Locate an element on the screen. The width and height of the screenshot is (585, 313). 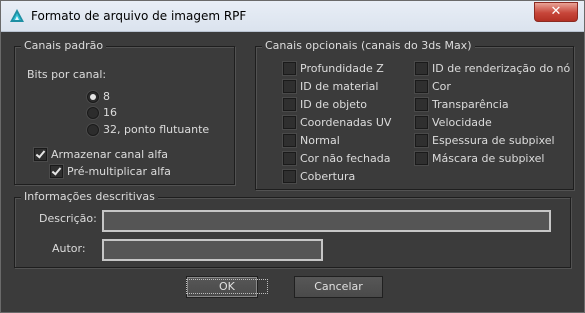
channel-non-clamped-color-checkbox is located at coordinates (289, 158).